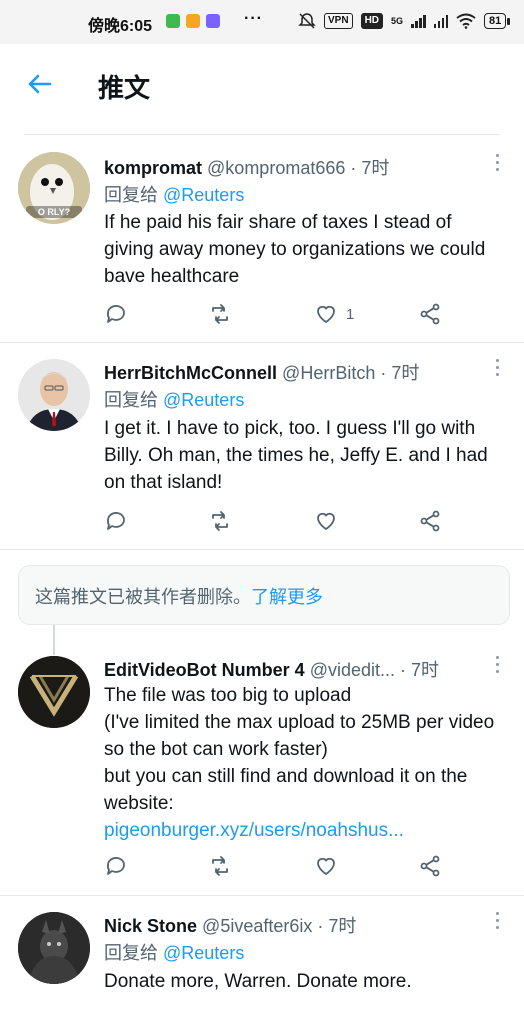  What do you see at coordinates (204, 670) in the screenshot?
I see `display-name: EditVideoBot Number 4` at bounding box center [204, 670].